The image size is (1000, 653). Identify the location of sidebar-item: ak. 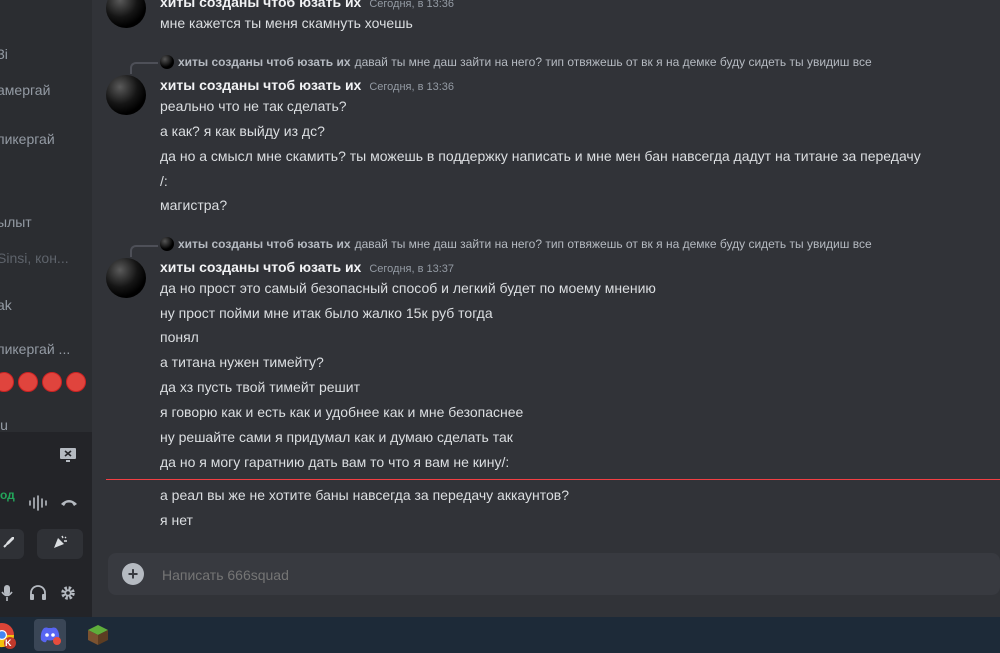
(46, 305).